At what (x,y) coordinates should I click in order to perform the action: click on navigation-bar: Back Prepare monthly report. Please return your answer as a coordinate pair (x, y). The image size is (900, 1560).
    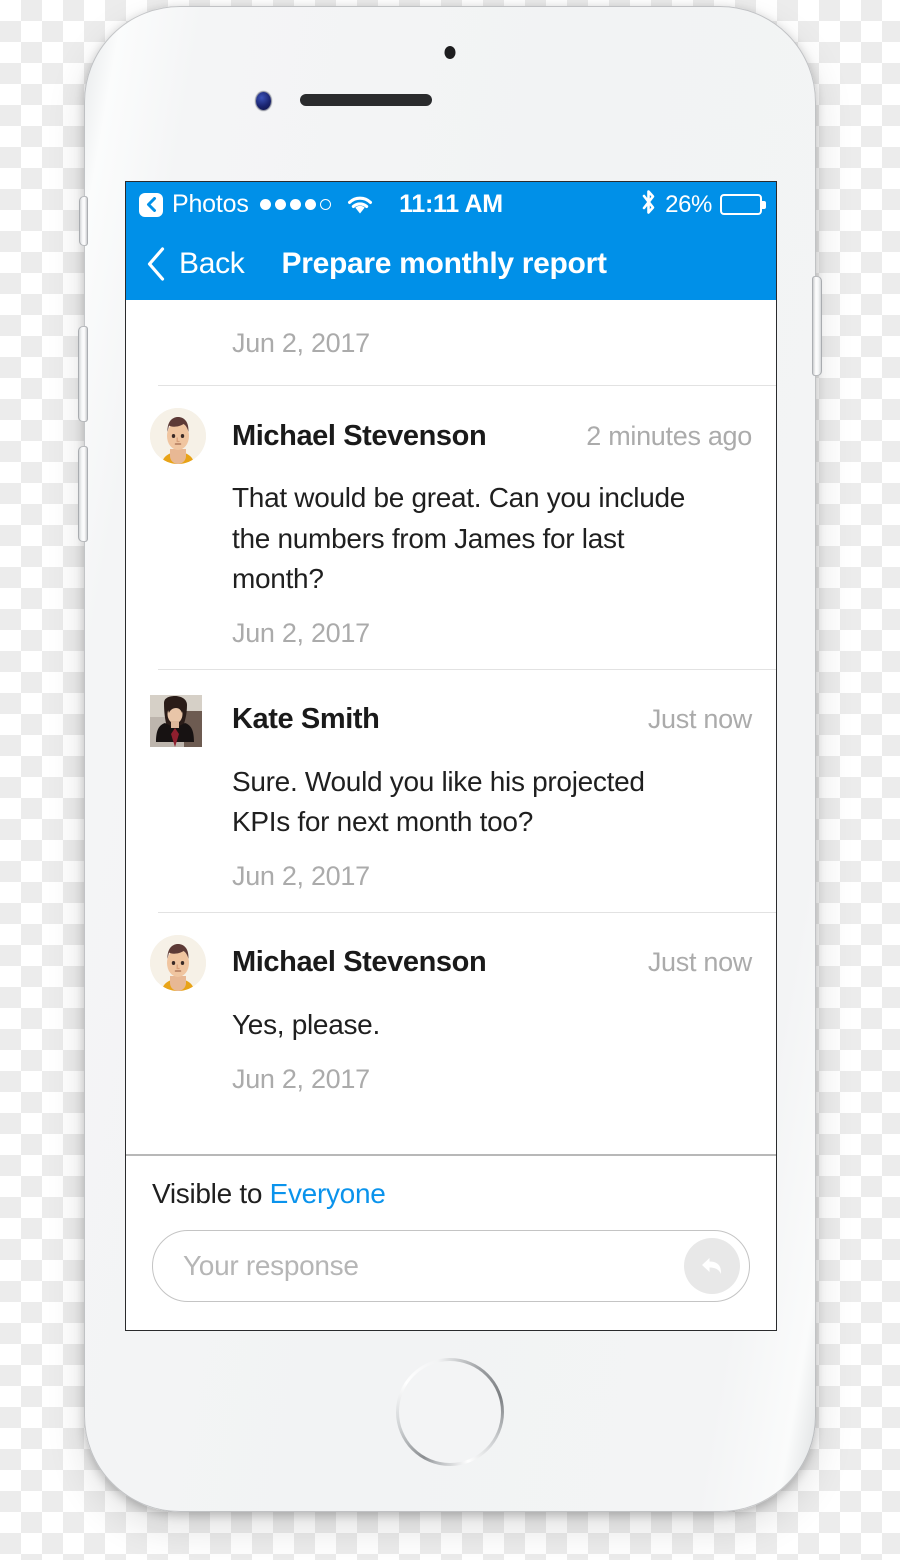
    Looking at the image, I should click on (451, 263).